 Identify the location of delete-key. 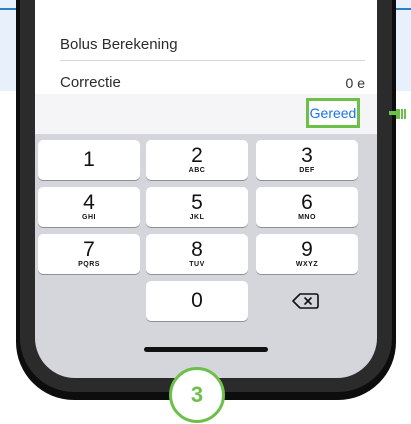
(307, 301).